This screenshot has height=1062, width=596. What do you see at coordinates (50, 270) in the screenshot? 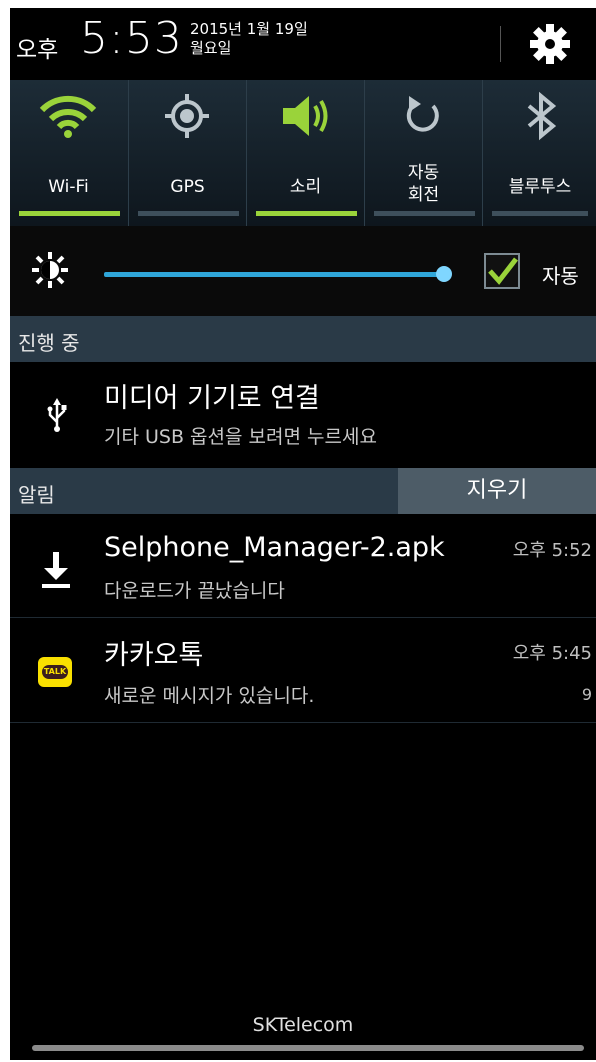
I see `brightness-icon` at bounding box center [50, 270].